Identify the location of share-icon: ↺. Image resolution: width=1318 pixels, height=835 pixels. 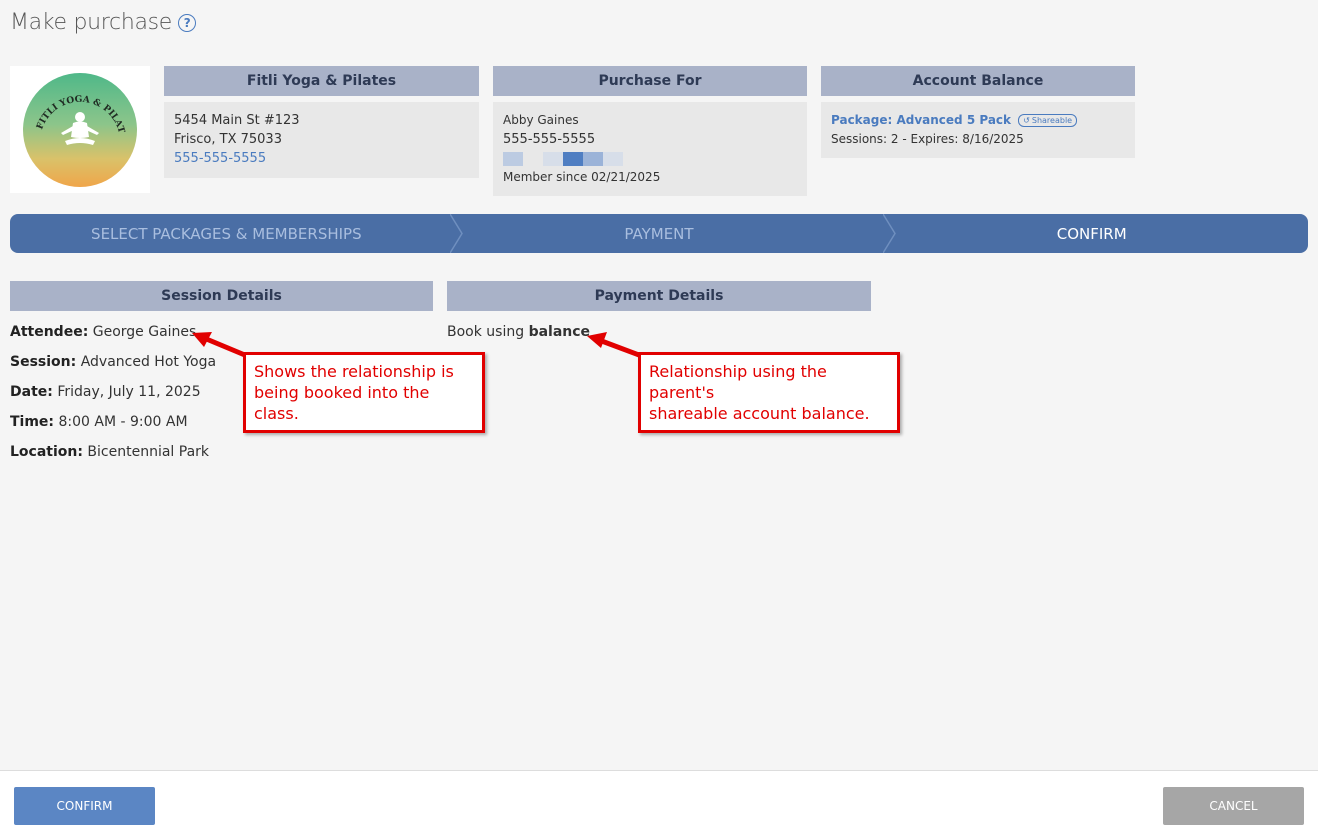
(1026, 120).